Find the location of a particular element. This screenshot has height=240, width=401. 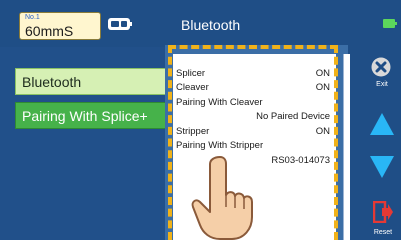

down-arrow-icon is located at coordinates (382, 167).